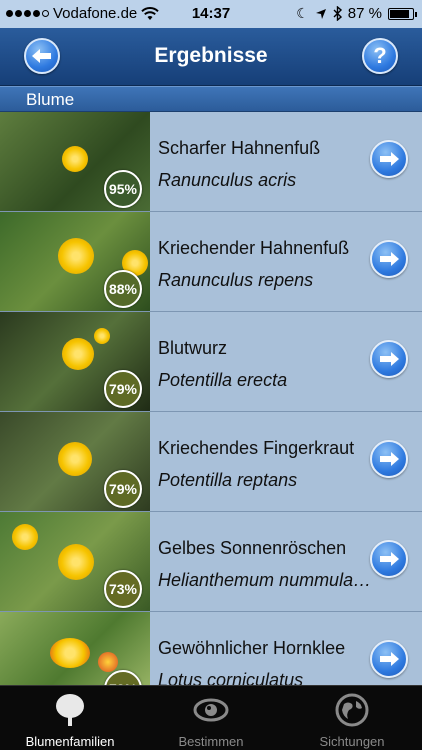  I want to click on help-icon: ?, so click(380, 55).